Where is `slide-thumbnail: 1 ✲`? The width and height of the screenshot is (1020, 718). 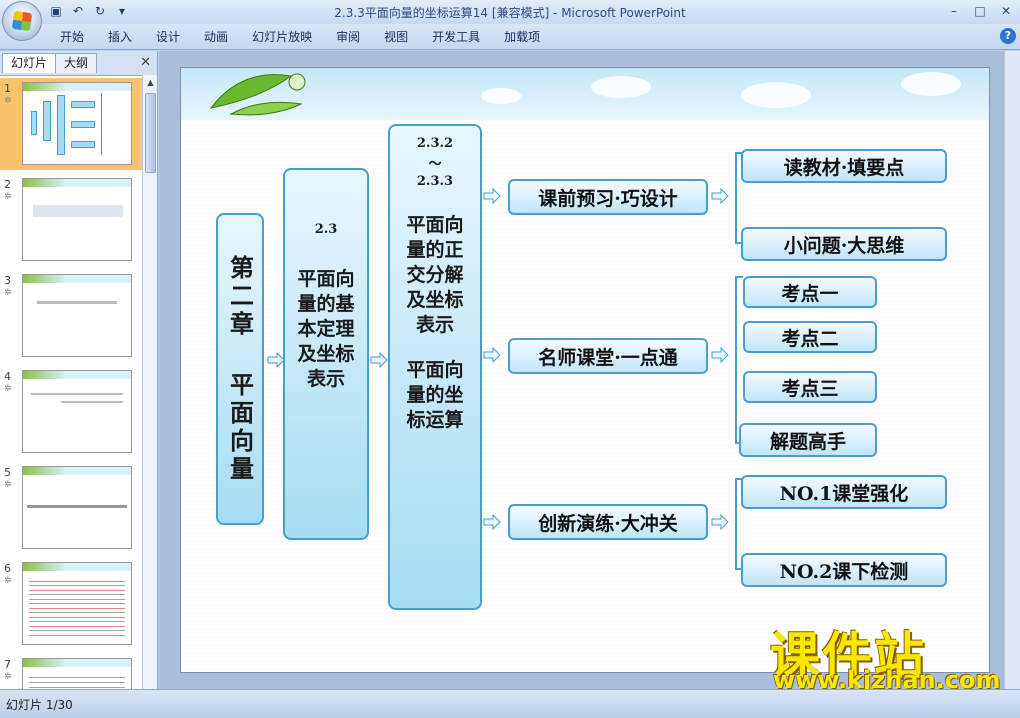 slide-thumbnail: 1 ✲ is located at coordinates (71, 124).